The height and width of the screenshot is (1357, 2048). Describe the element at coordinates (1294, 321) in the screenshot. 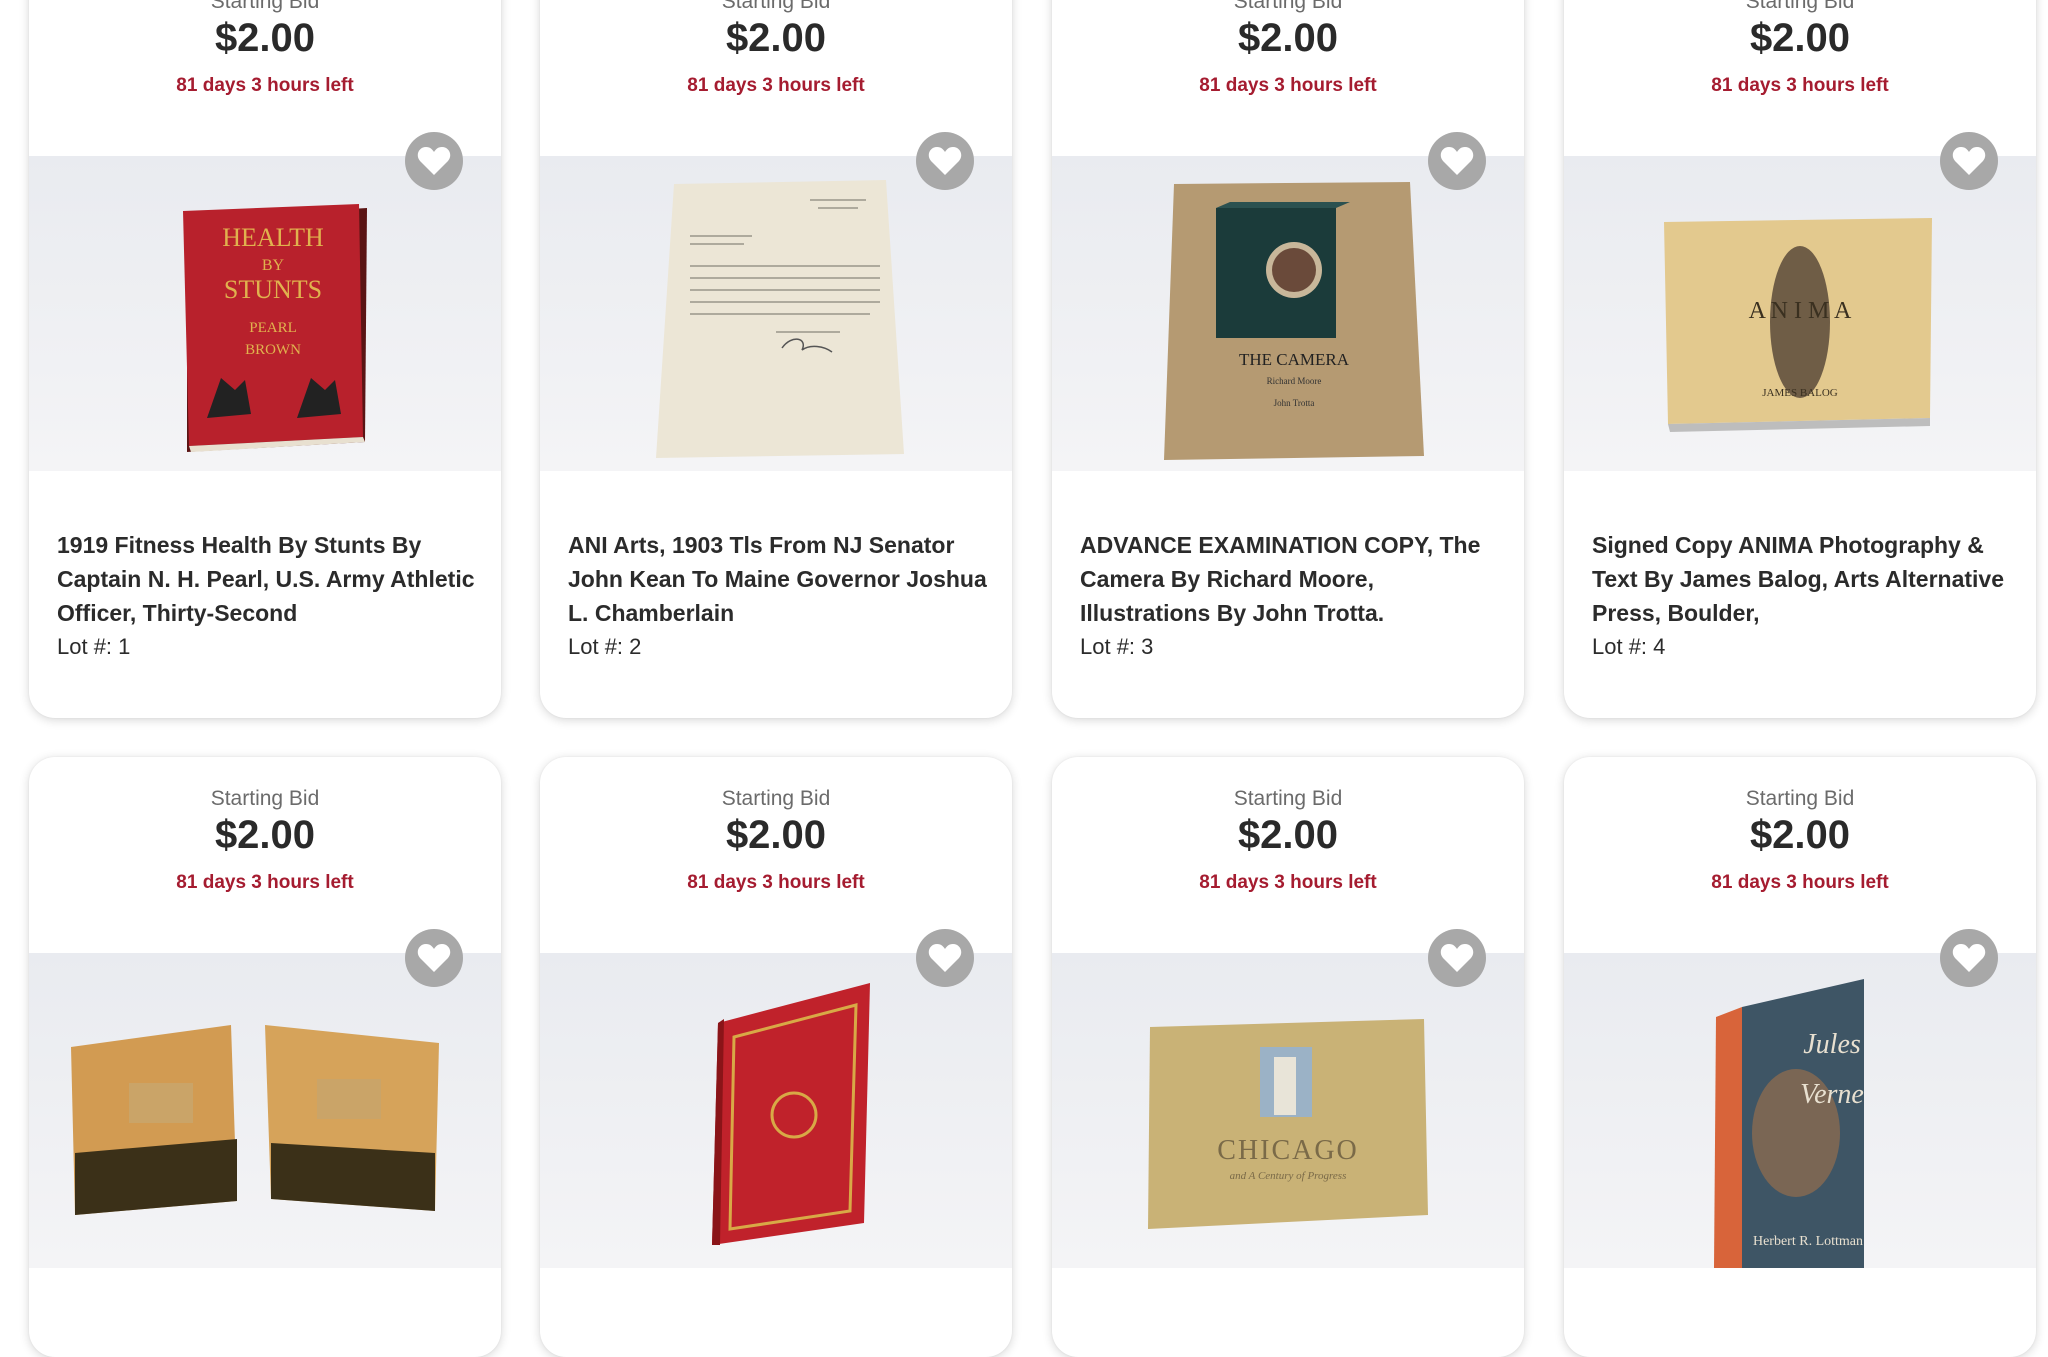

I see `book-the-camera-icon: THE CAMERA Richard Moore John Trotta` at that location.